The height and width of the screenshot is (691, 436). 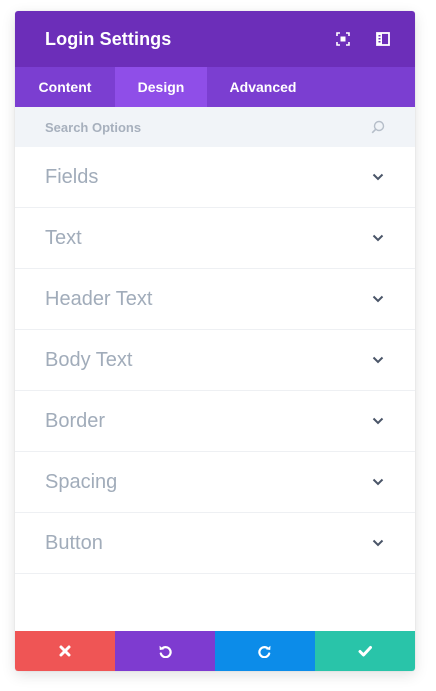 I want to click on close-icon, so click(x=65, y=651).